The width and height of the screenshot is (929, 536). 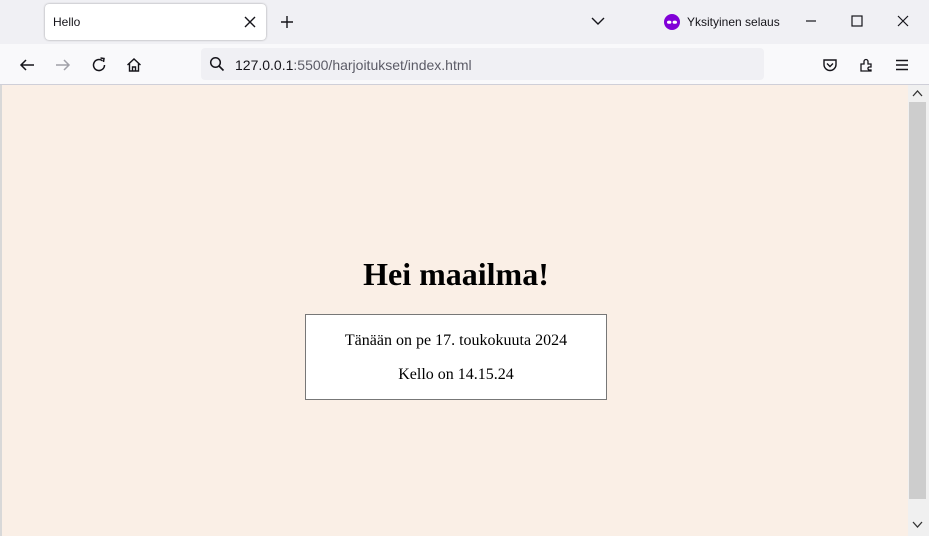 What do you see at coordinates (917, 300) in the screenshot?
I see `scrollbar-thumb` at bounding box center [917, 300].